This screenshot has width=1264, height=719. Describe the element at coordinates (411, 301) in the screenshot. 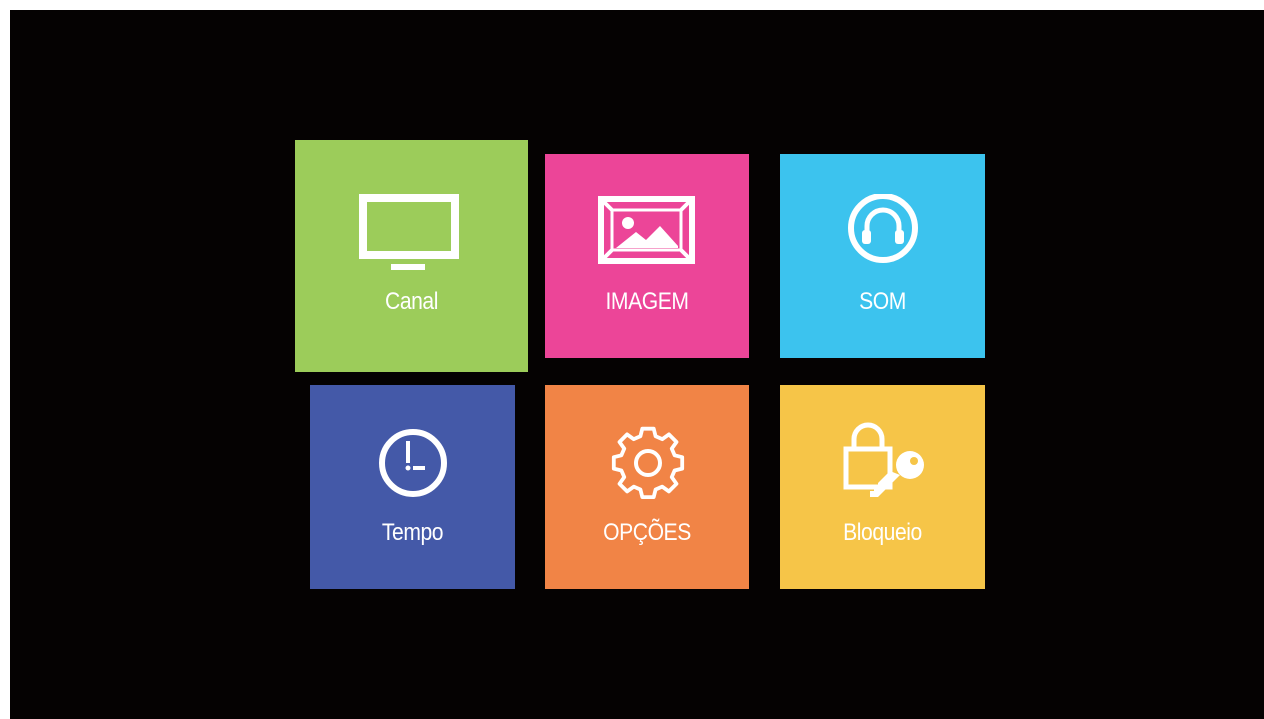

I see `tile-canal-label: Canal` at that location.